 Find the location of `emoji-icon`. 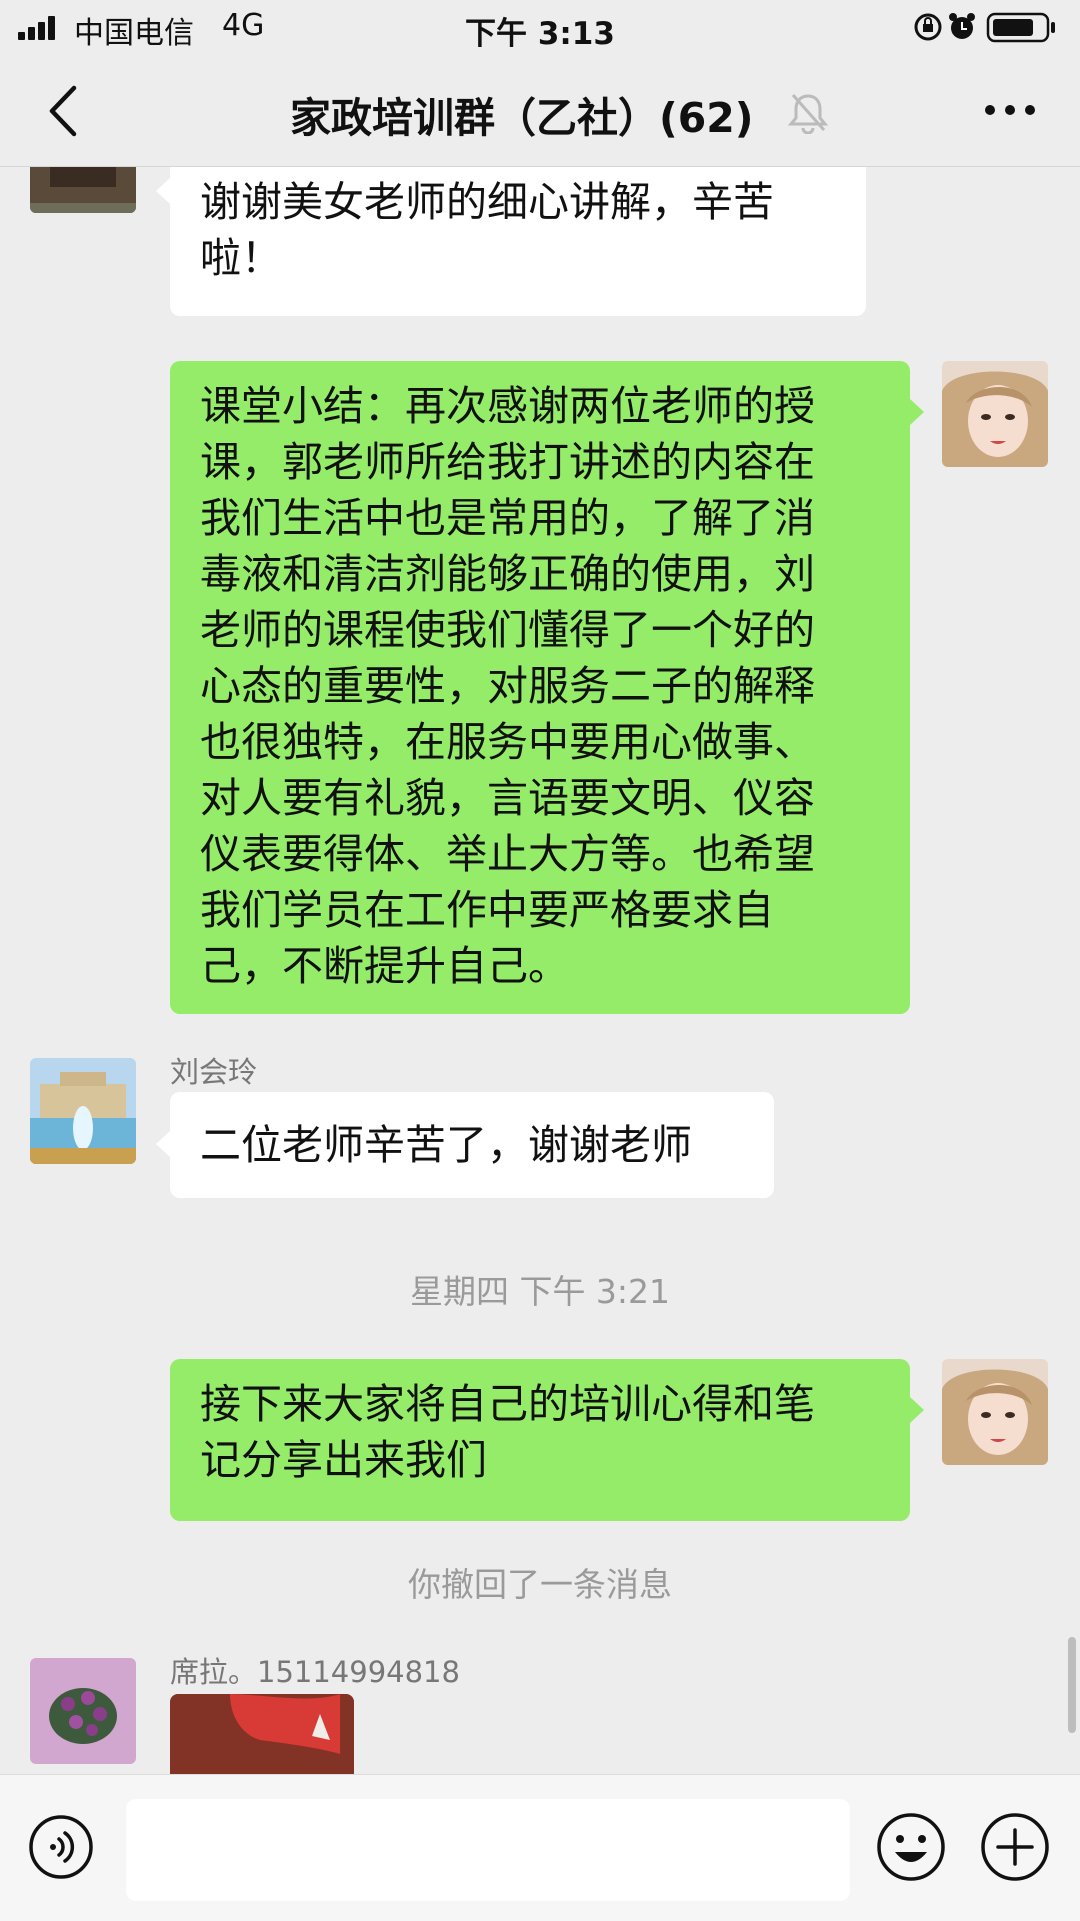

emoji-icon is located at coordinates (911, 1847).